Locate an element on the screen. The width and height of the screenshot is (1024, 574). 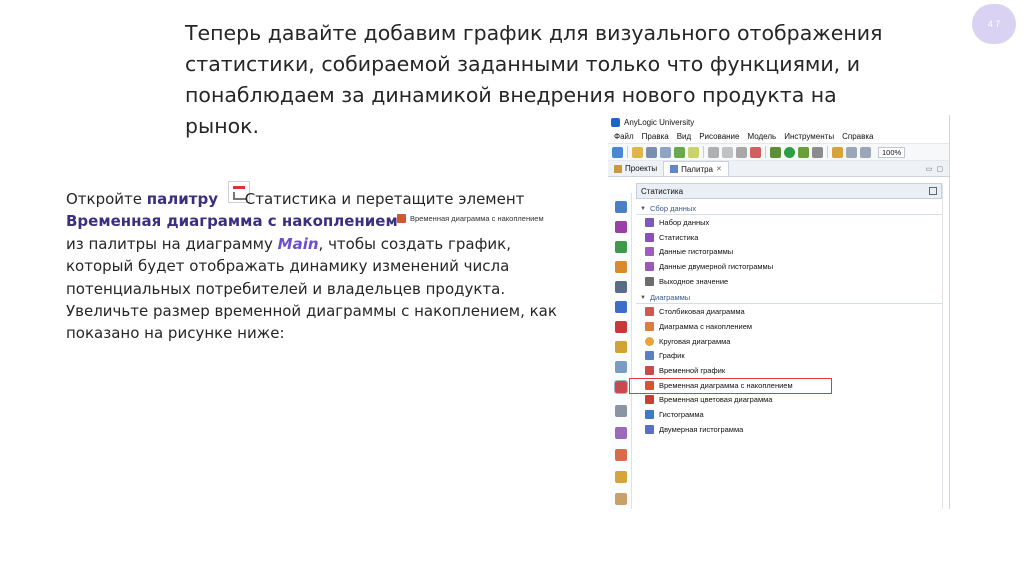
delete-icon is located at coordinates (755, 152).